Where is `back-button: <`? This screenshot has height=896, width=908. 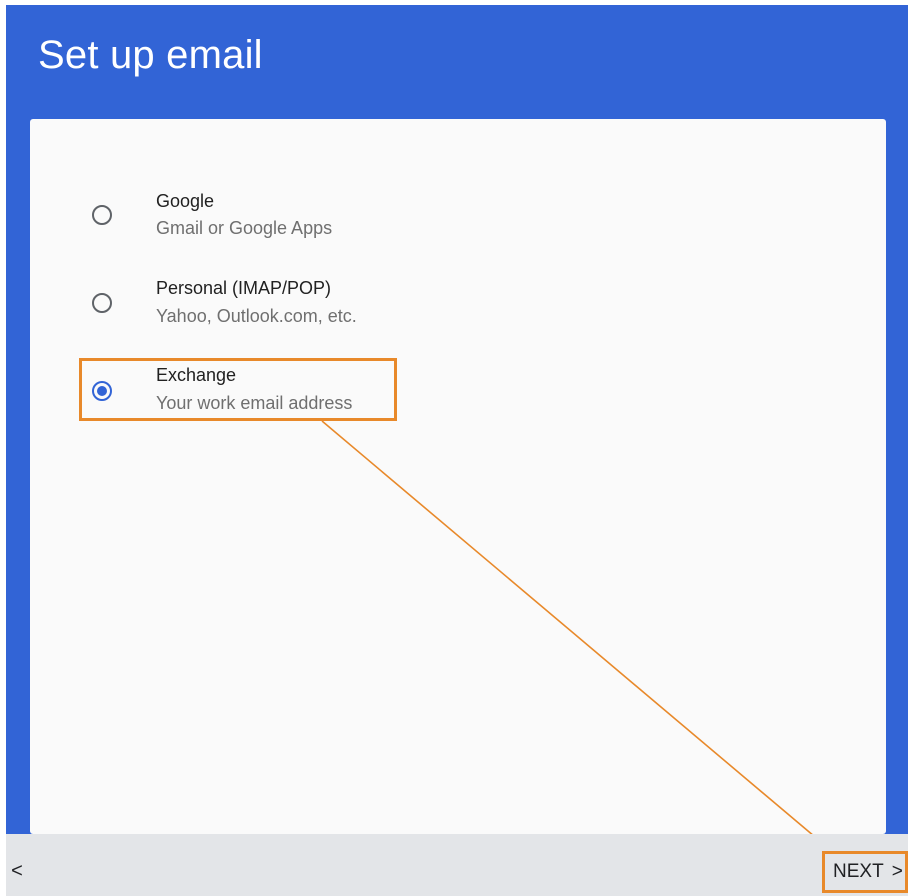
back-button: < is located at coordinates (17, 871).